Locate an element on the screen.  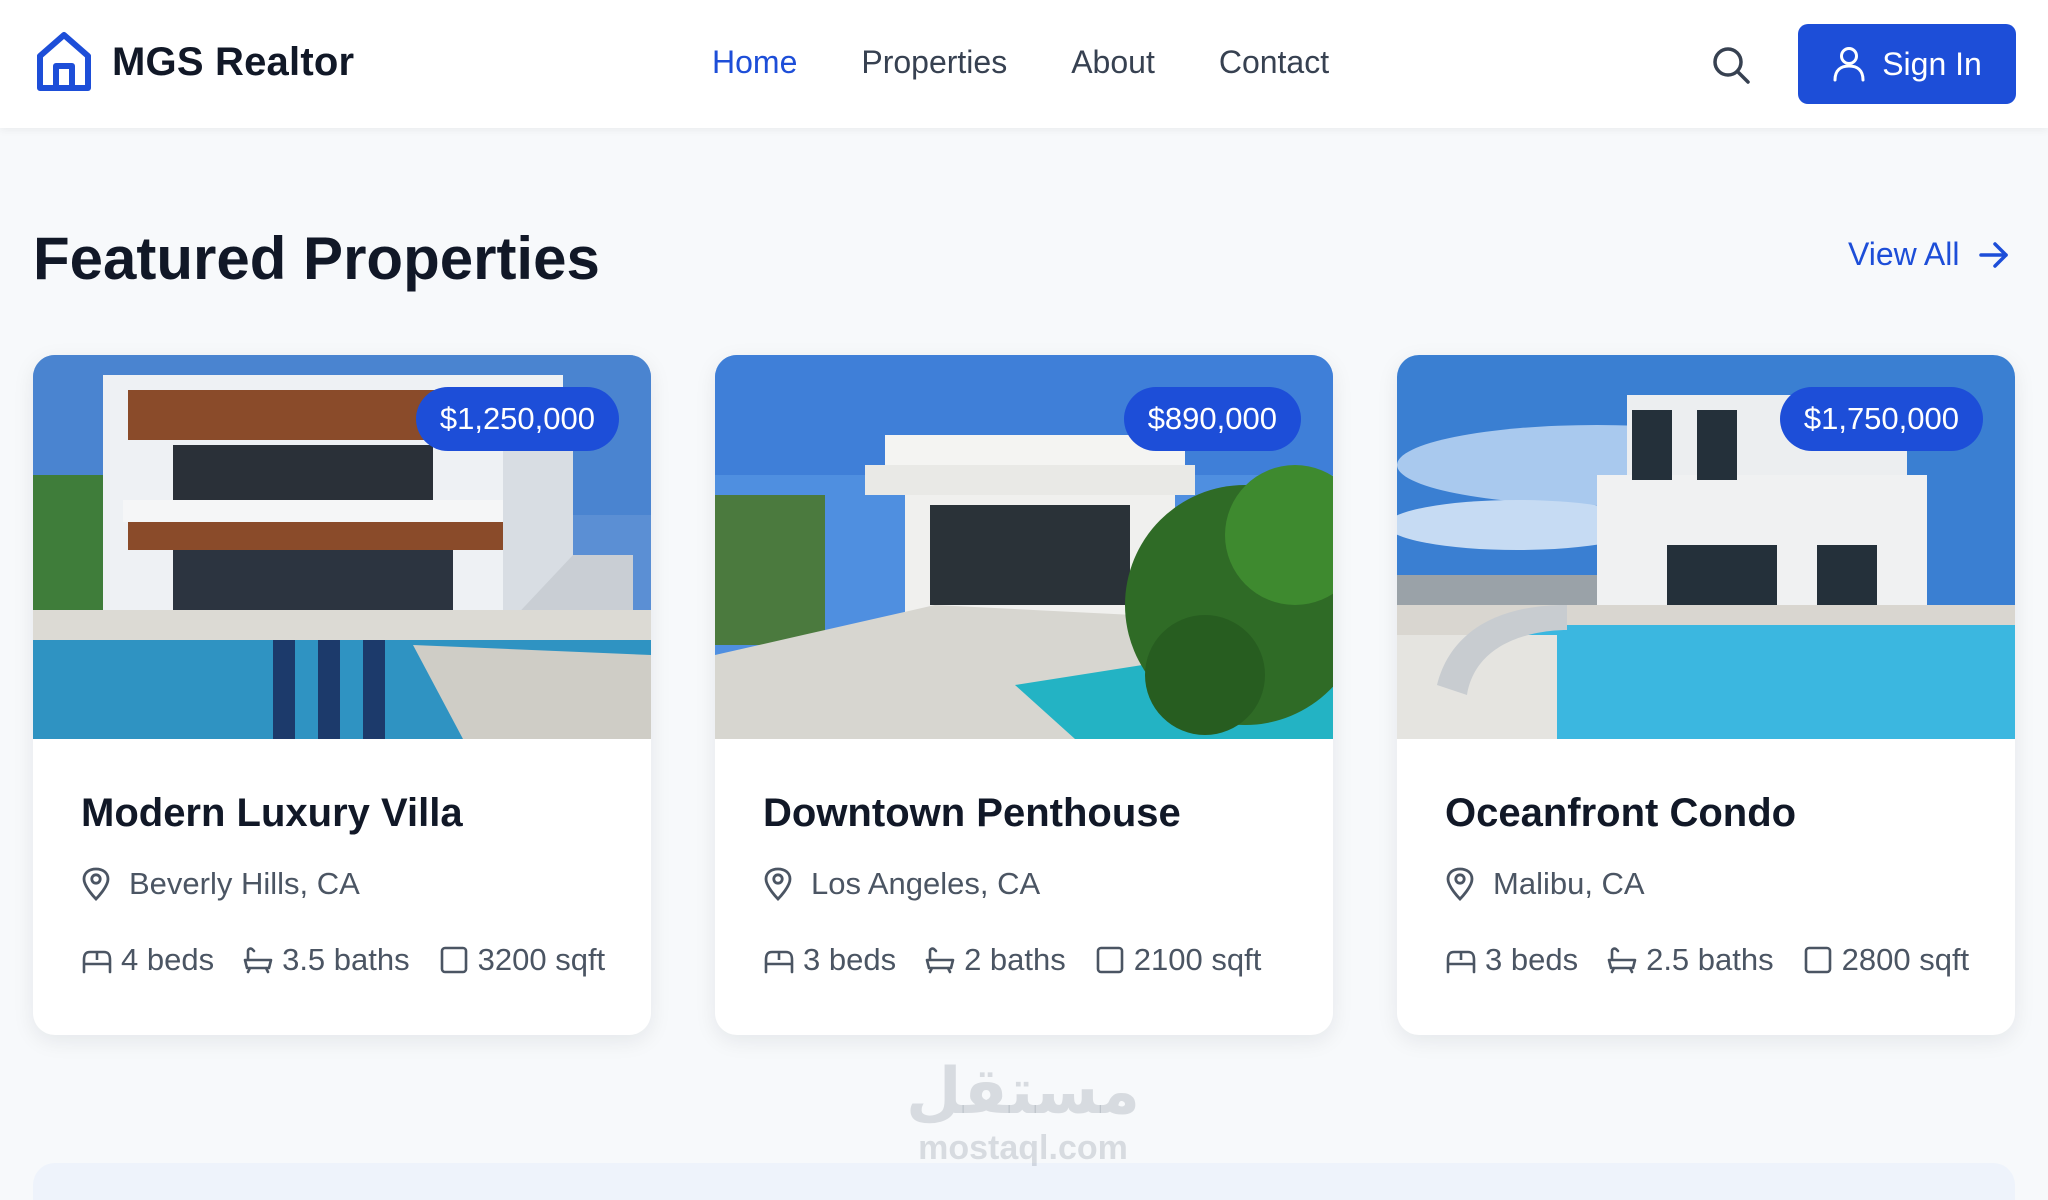
sqft-text: 2100 sqft is located at coordinates (1197, 959).